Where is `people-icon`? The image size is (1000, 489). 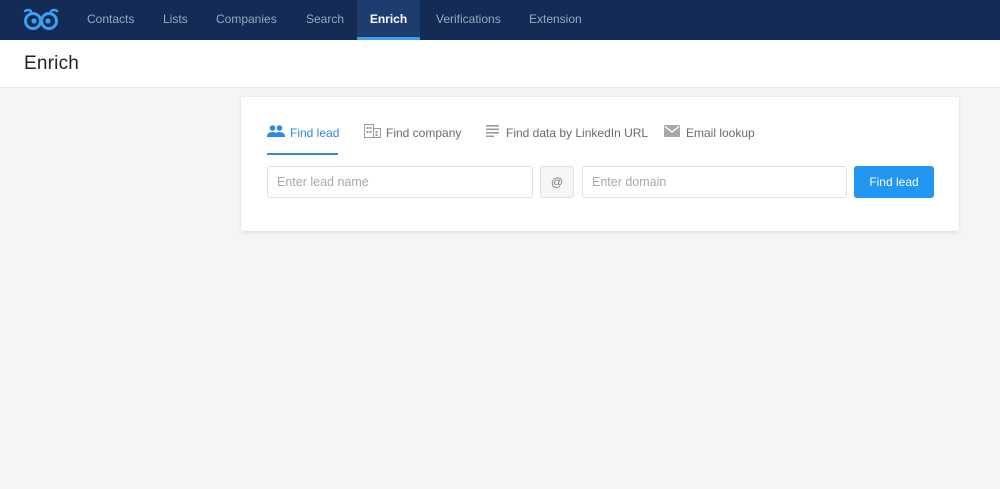 people-icon is located at coordinates (276, 131).